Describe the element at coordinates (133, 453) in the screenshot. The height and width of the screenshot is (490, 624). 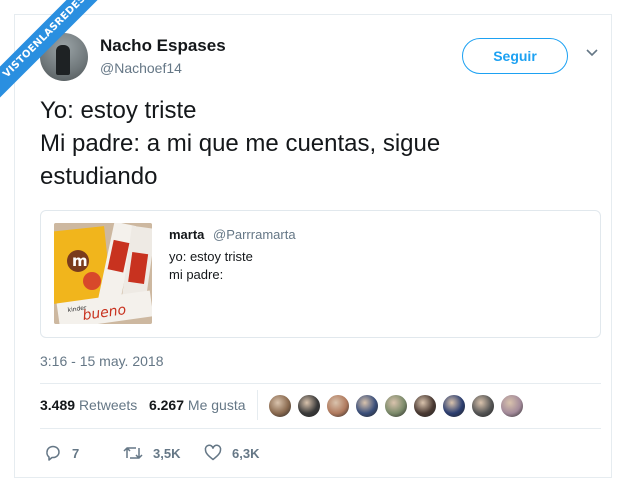
I see `retweet-icon` at that location.